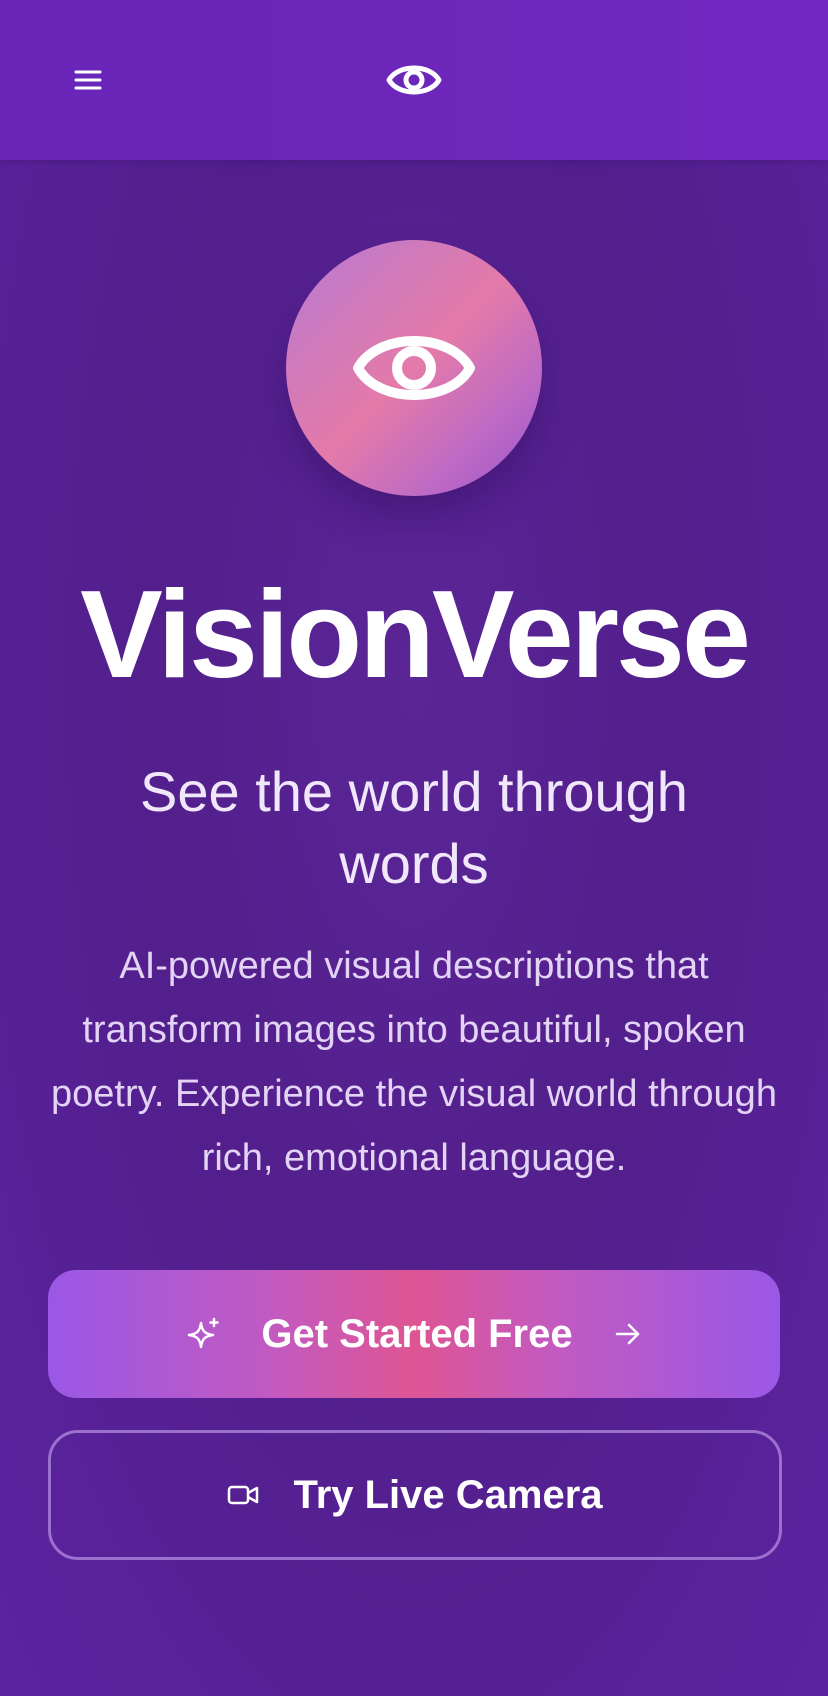 The width and height of the screenshot is (828, 1696). I want to click on top-app-bar, so click(414, 80).